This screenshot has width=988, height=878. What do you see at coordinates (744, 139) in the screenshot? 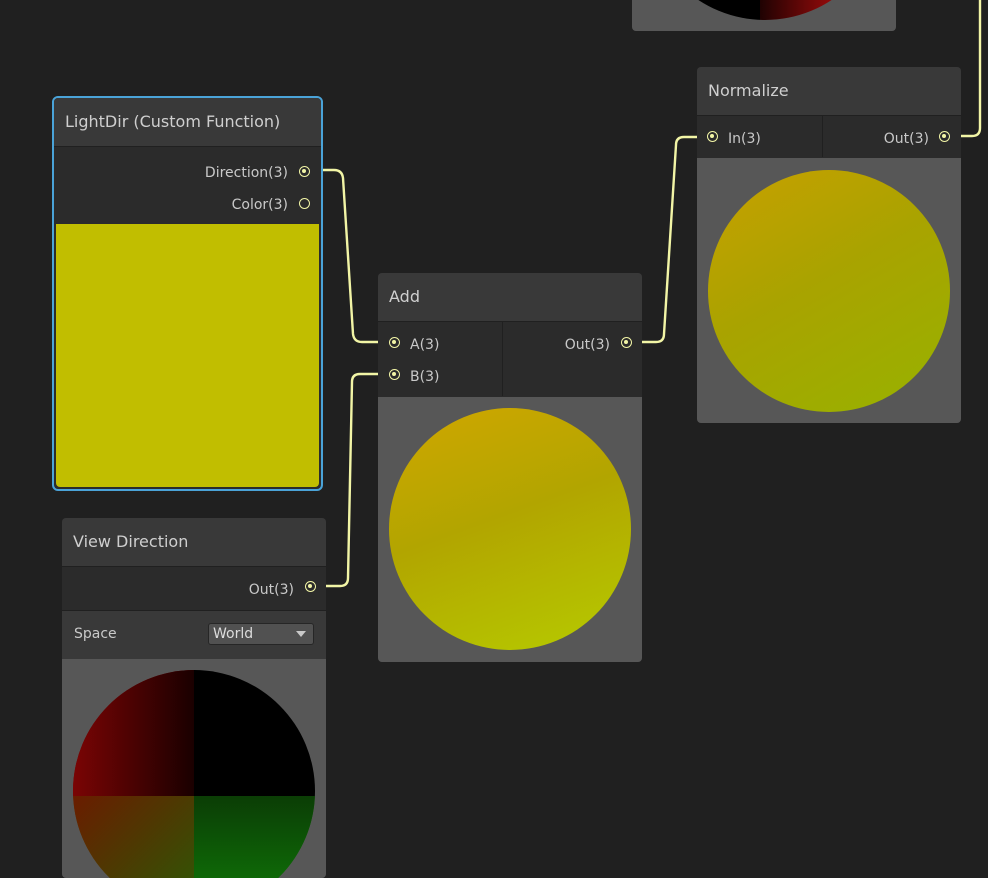
I see `port-label-in: In(3)` at bounding box center [744, 139].